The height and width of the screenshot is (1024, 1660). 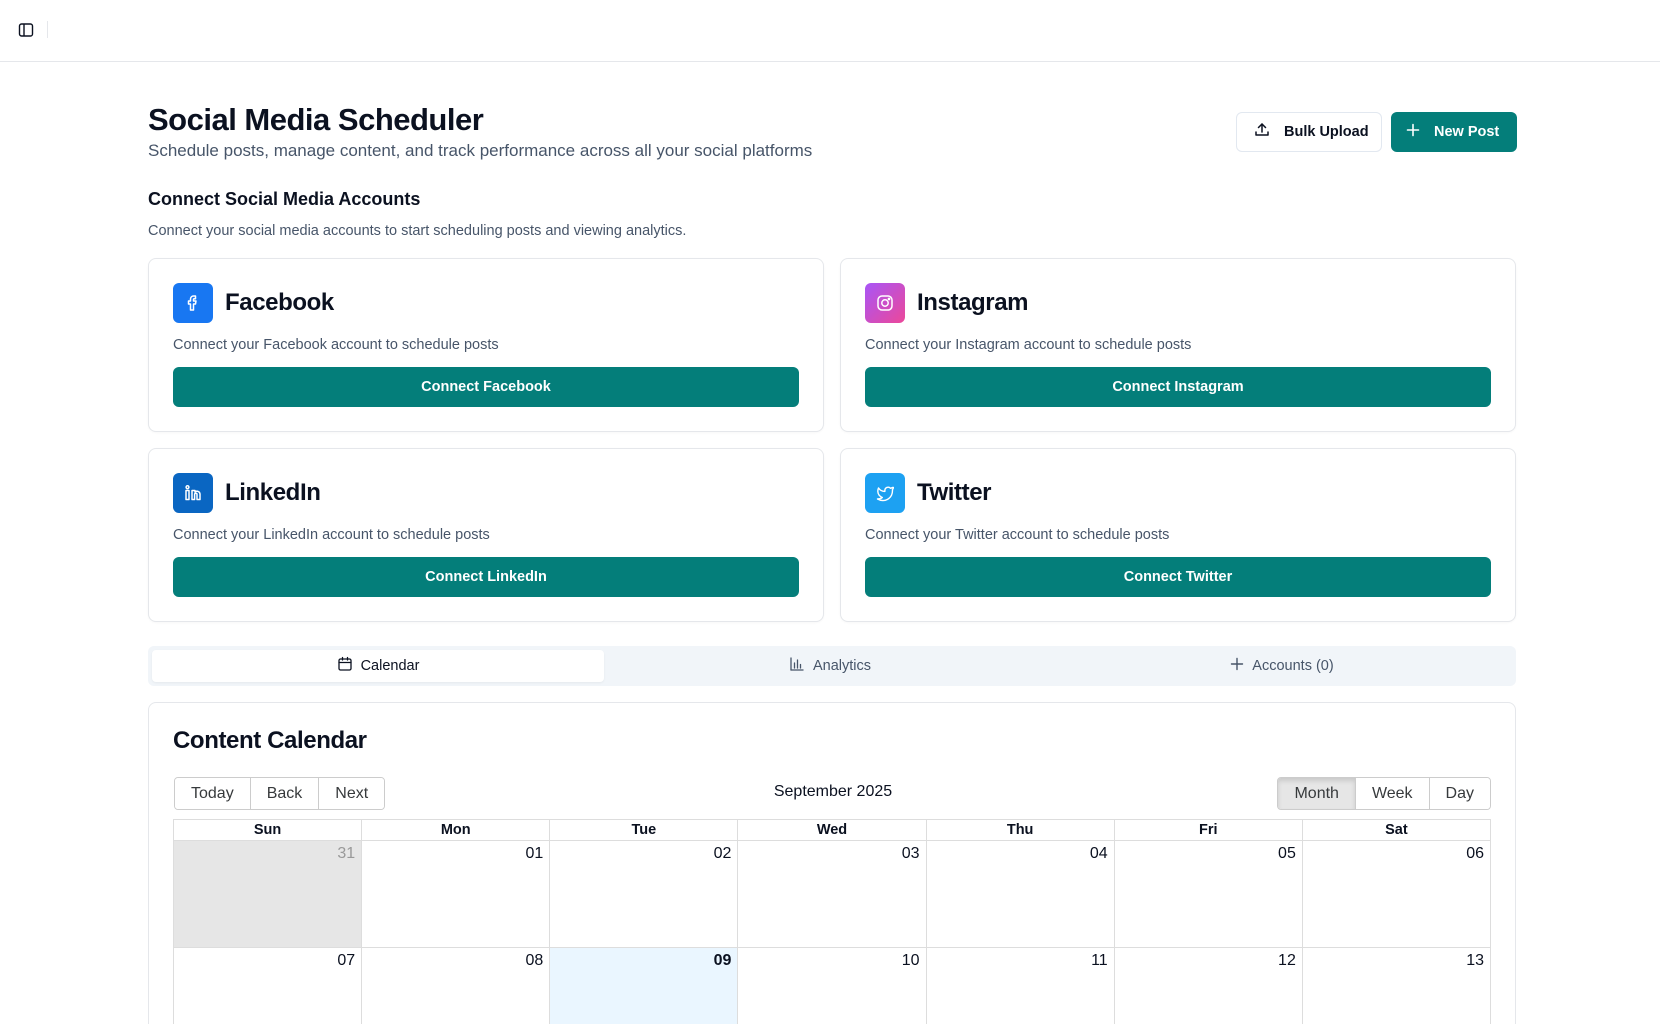 What do you see at coordinates (1287, 961) in the screenshot?
I see `day-number: 12` at bounding box center [1287, 961].